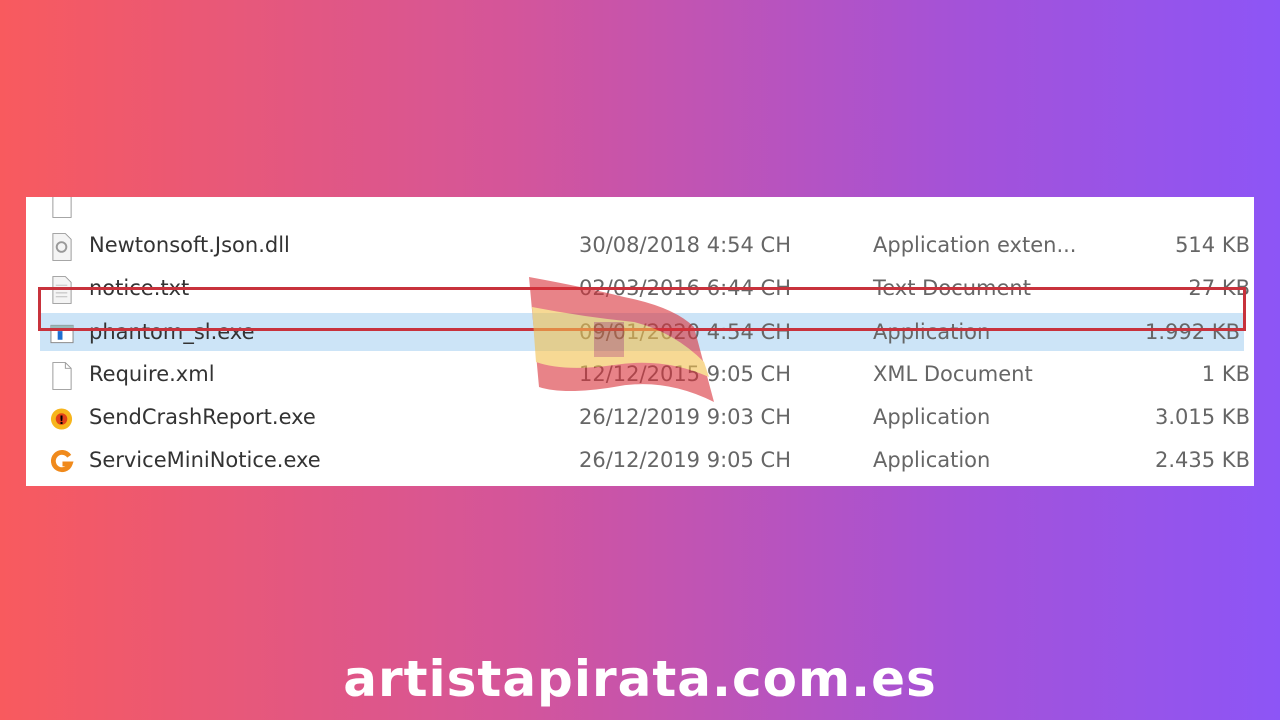  Describe the element at coordinates (685, 245) in the screenshot. I see `file-date: 30/08/2018 4:54 CH` at that location.